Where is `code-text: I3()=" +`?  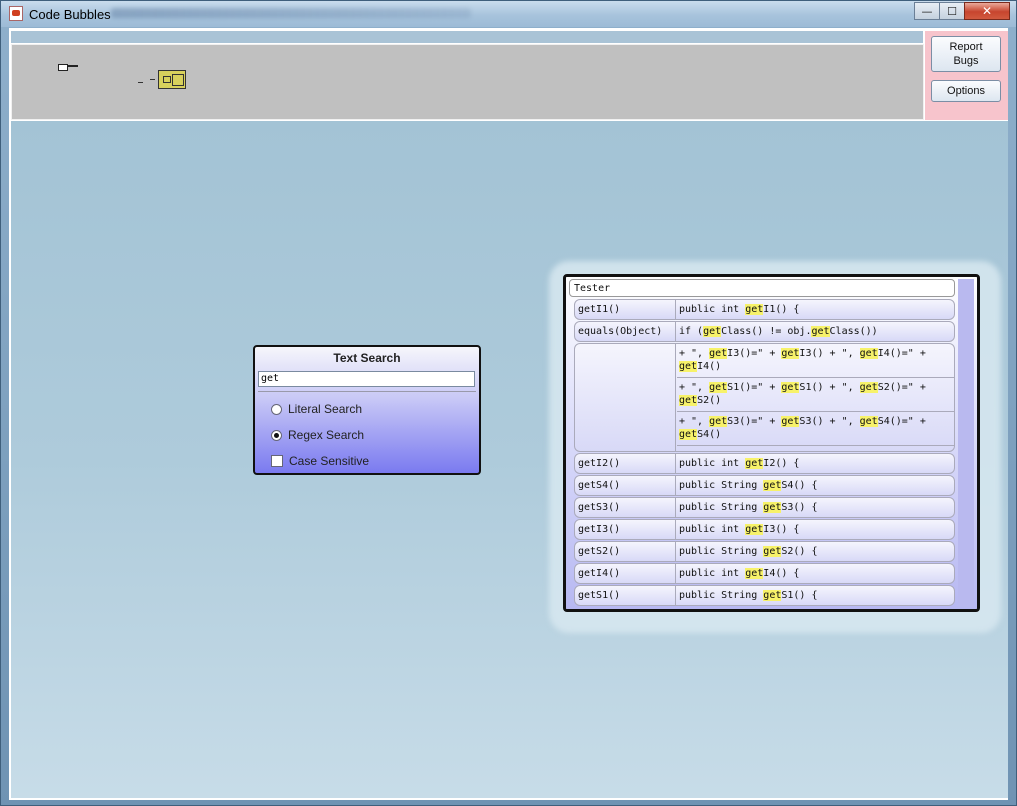 code-text: I3()=" + is located at coordinates (754, 353).